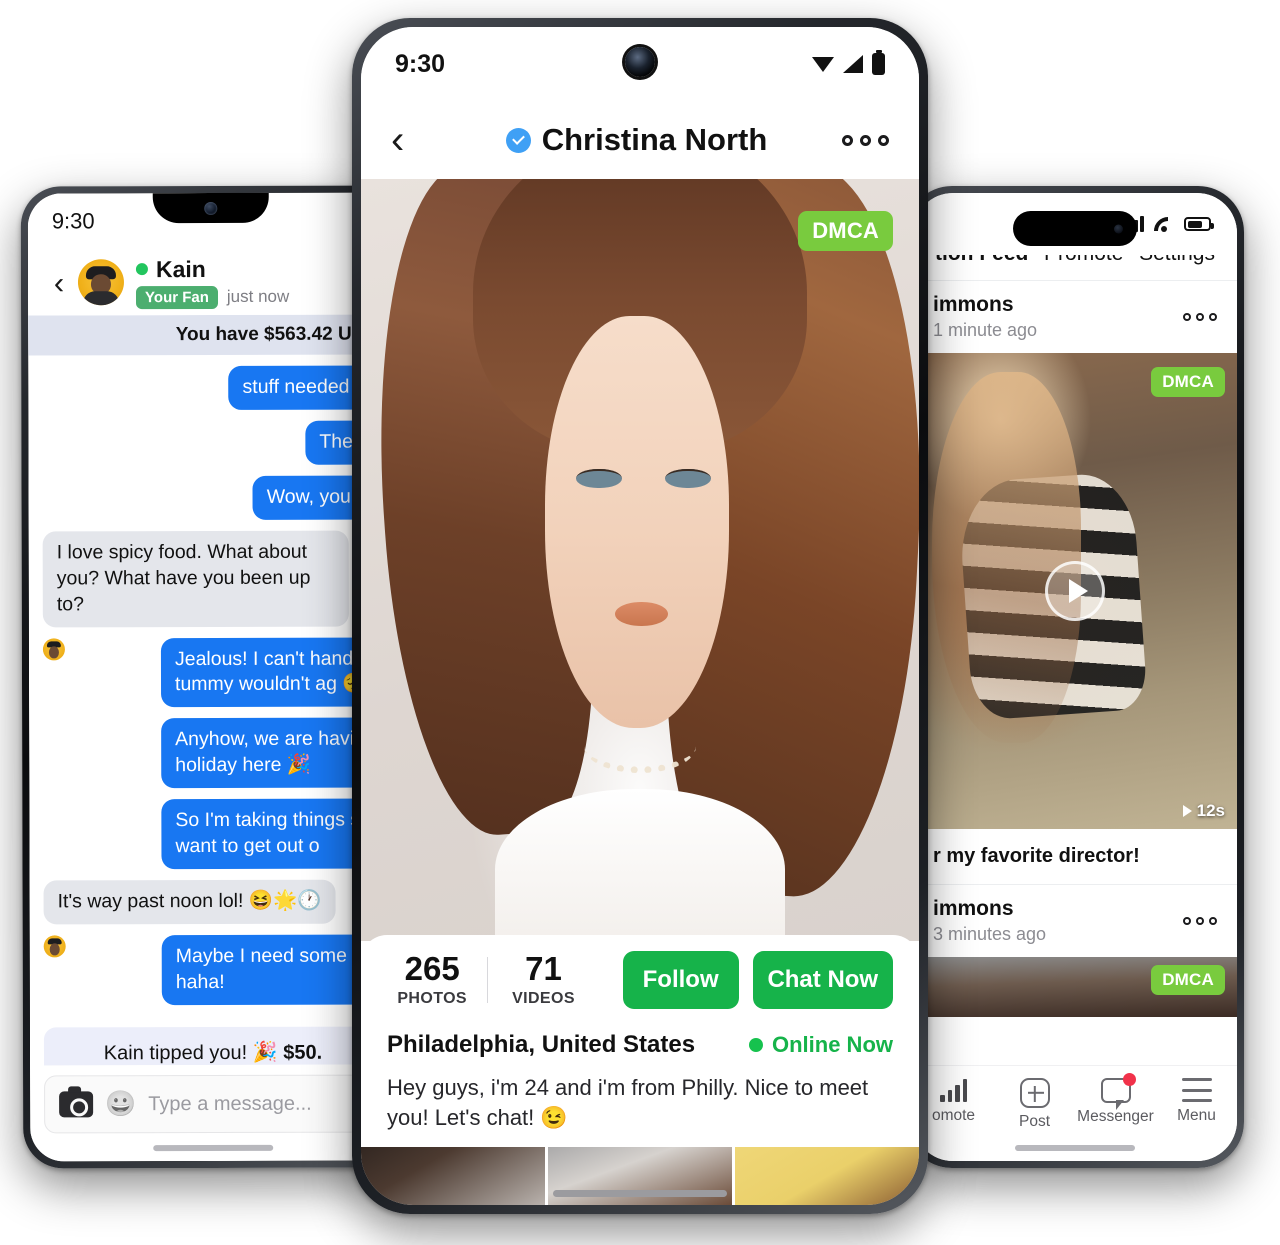 This screenshot has width=1280, height=1245. What do you see at coordinates (990, 934) in the screenshot?
I see `post-timestamp: 3 minutes ago` at bounding box center [990, 934].